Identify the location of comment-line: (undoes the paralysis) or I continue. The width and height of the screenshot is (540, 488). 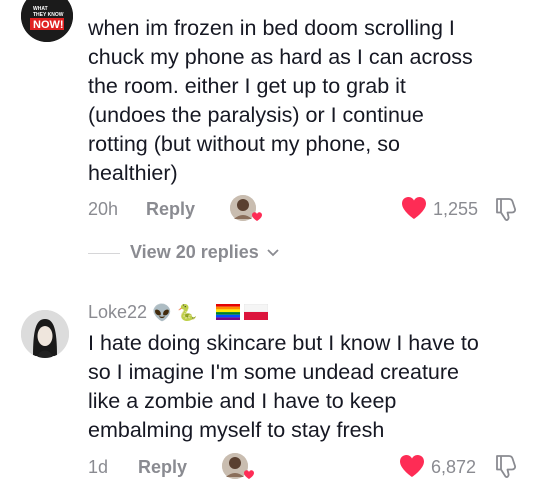
(256, 115).